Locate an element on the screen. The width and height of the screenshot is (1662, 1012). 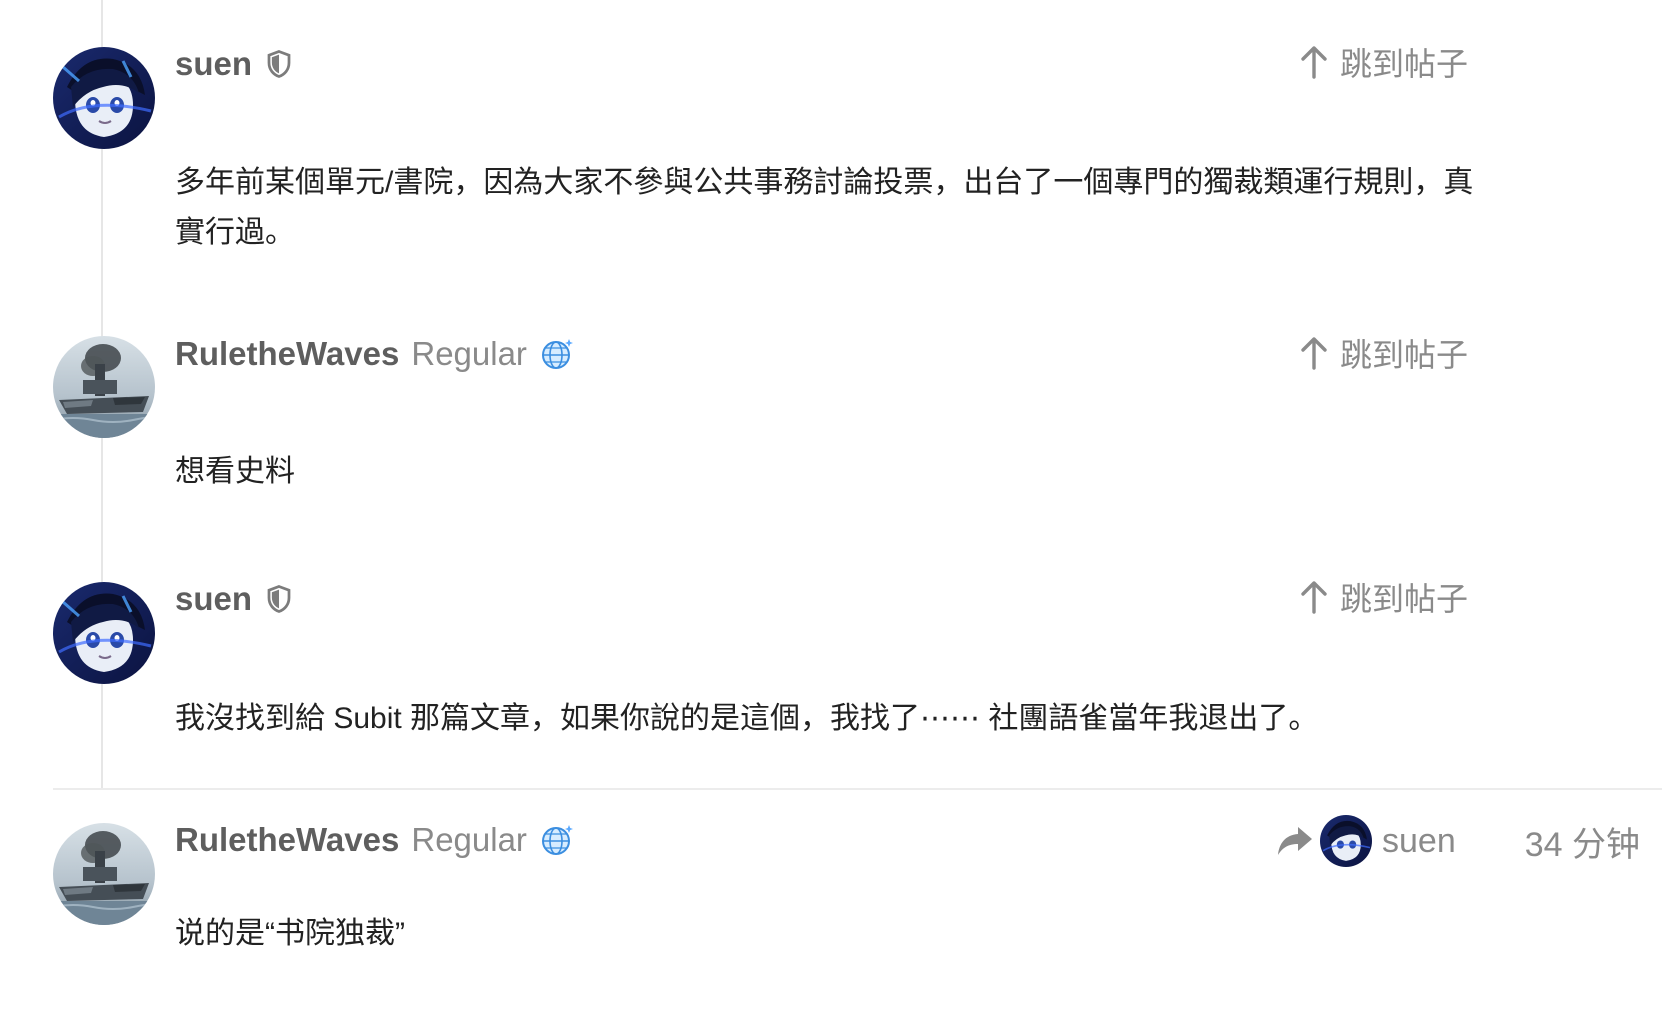
post-time: 34 分钟 is located at coordinates (1582, 841).